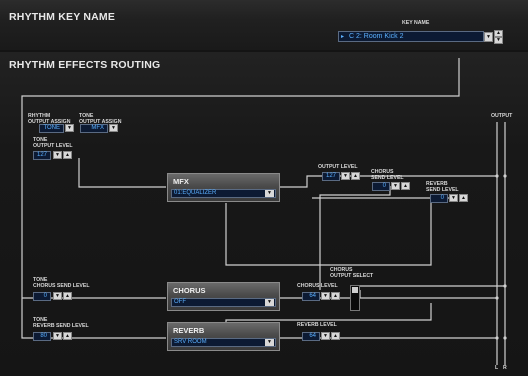 Image resolution: width=528 pixels, height=376 pixels. I want to click on mfx-block: MFX 01:EQUALIZER ▼, so click(223, 187).